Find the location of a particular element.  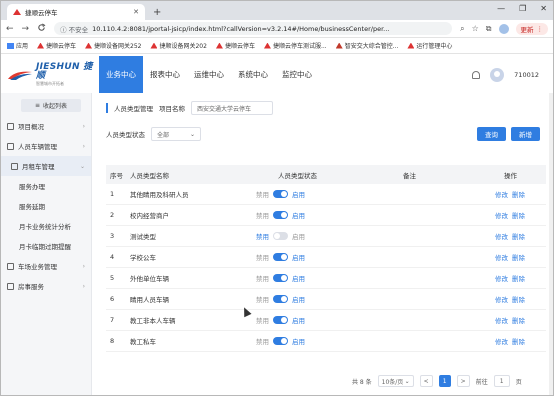

sidebar-group: 项目概况 › is located at coordinates (46, 126).